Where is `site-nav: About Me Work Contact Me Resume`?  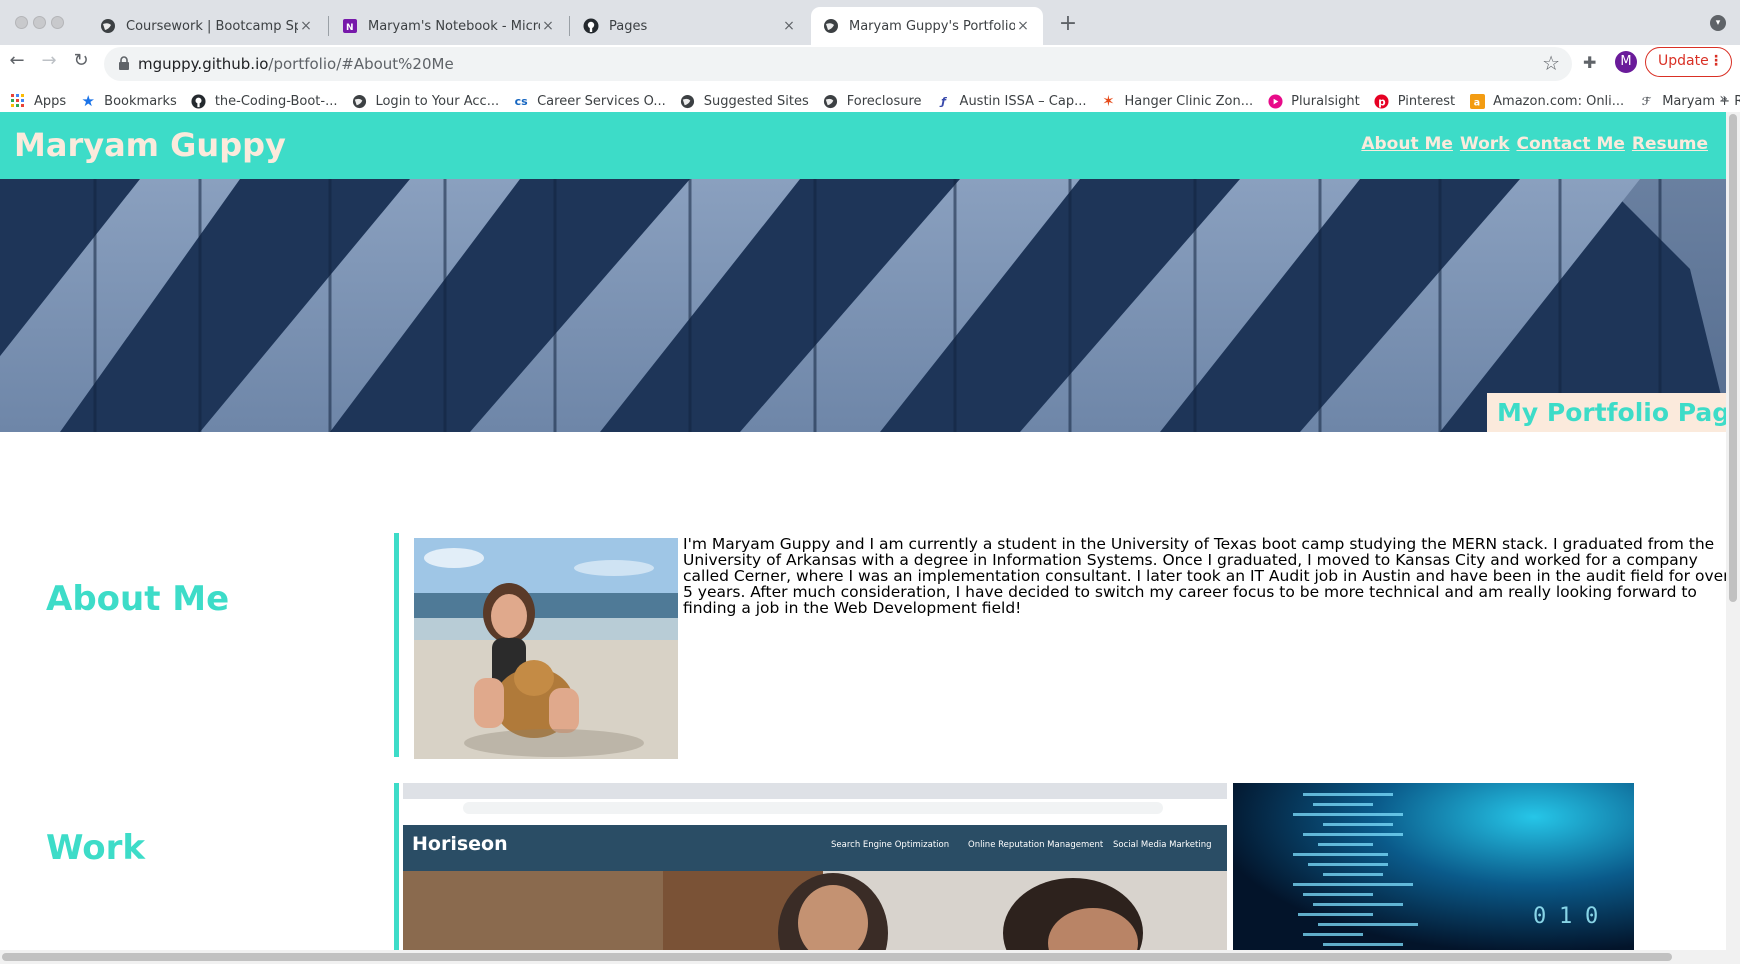 site-nav: About Me Work Contact Me Resume is located at coordinates (1534, 144).